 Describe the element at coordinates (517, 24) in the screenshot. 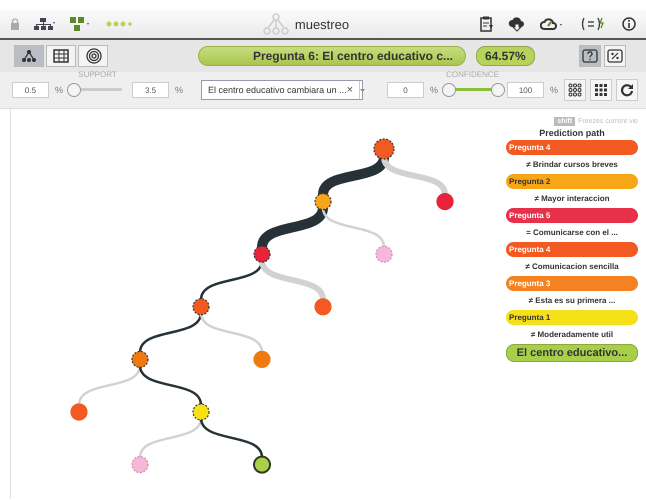

I see `cloud-download-icon` at that location.